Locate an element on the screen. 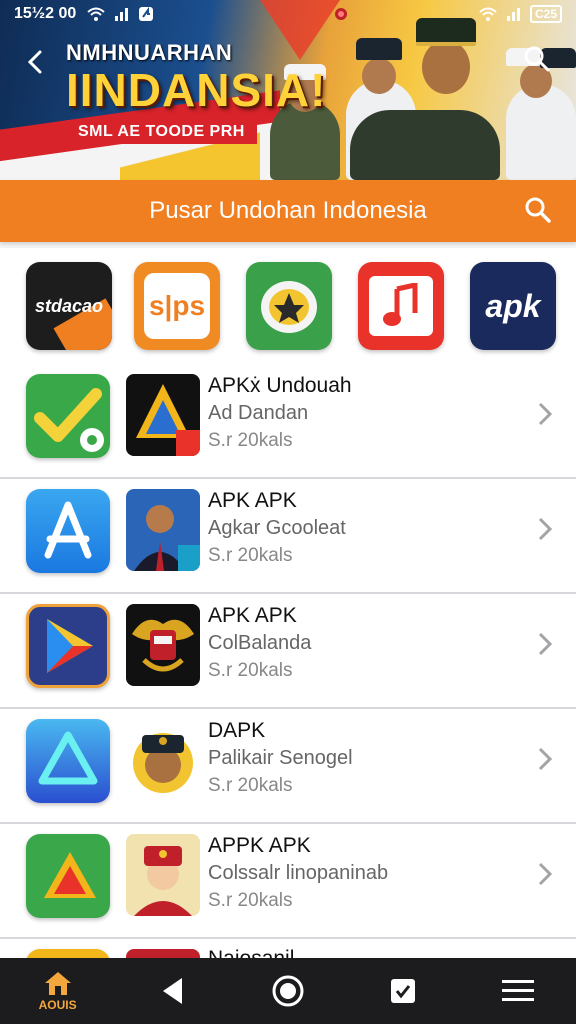 The width and height of the screenshot is (576, 1024). bottom-navigation: AOUIS is located at coordinates (288, 991).